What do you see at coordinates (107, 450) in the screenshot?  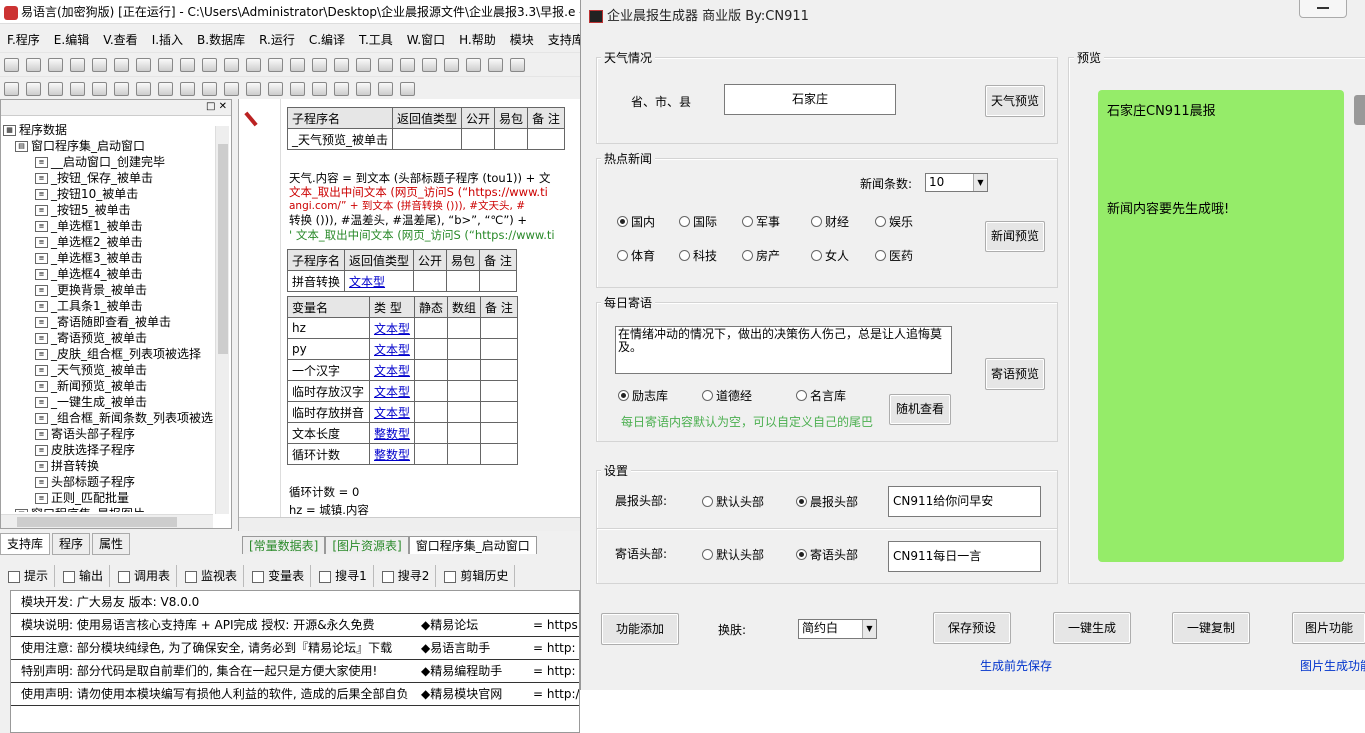 I see `tree-item: ≡ 皮肤选择子程序` at bounding box center [107, 450].